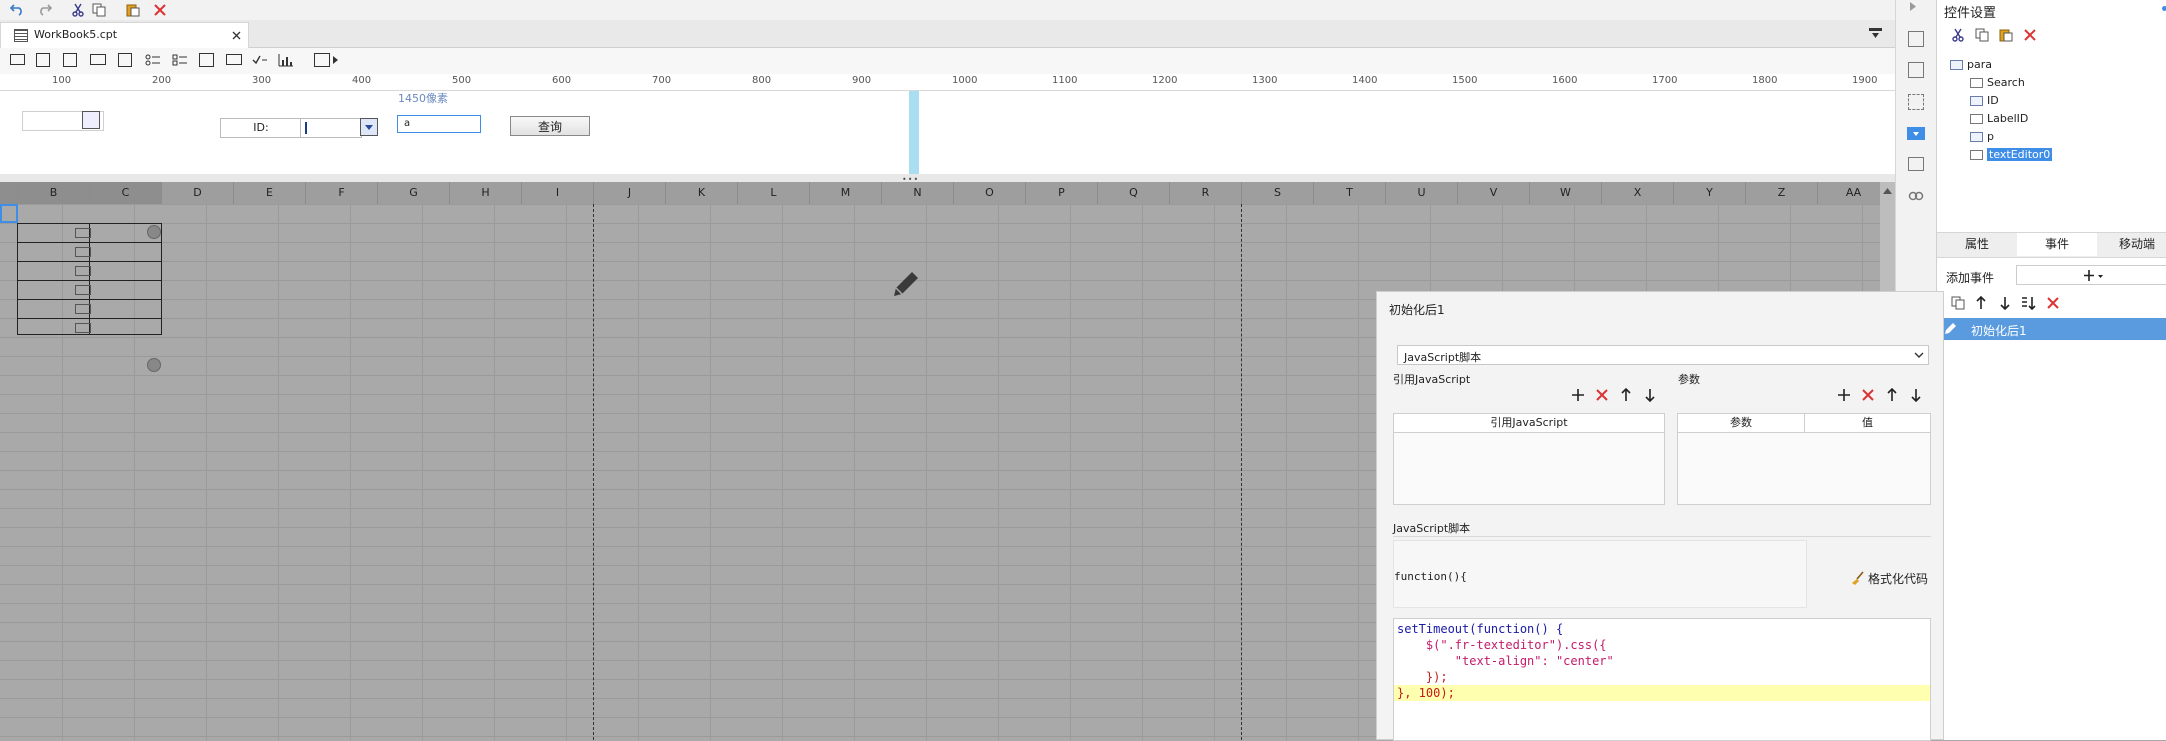  What do you see at coordinates (98, 59) in the screenshot?
I see `text-widget-icon` at bounding box center [98, 59].